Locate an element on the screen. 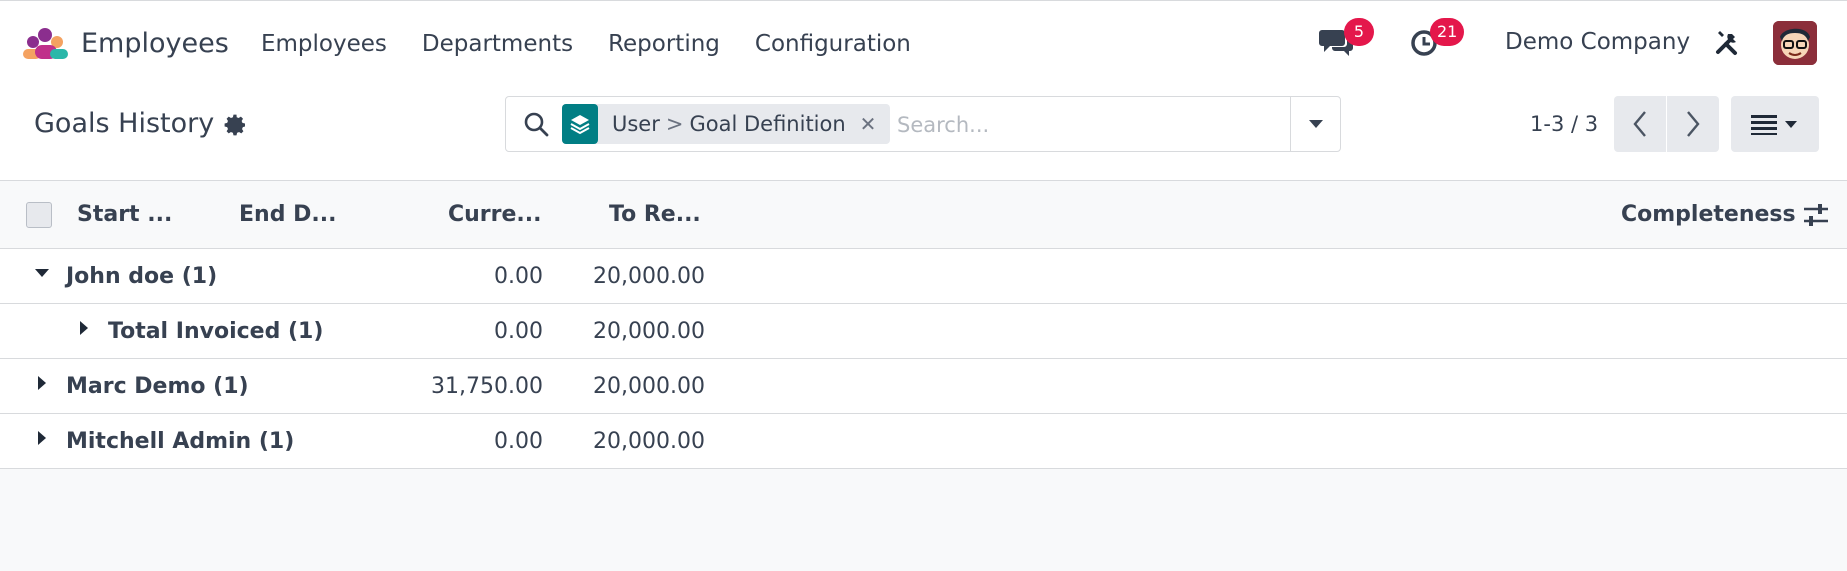 The image size is (1847, 571). layers-icon is located at coordinates (580, 124).